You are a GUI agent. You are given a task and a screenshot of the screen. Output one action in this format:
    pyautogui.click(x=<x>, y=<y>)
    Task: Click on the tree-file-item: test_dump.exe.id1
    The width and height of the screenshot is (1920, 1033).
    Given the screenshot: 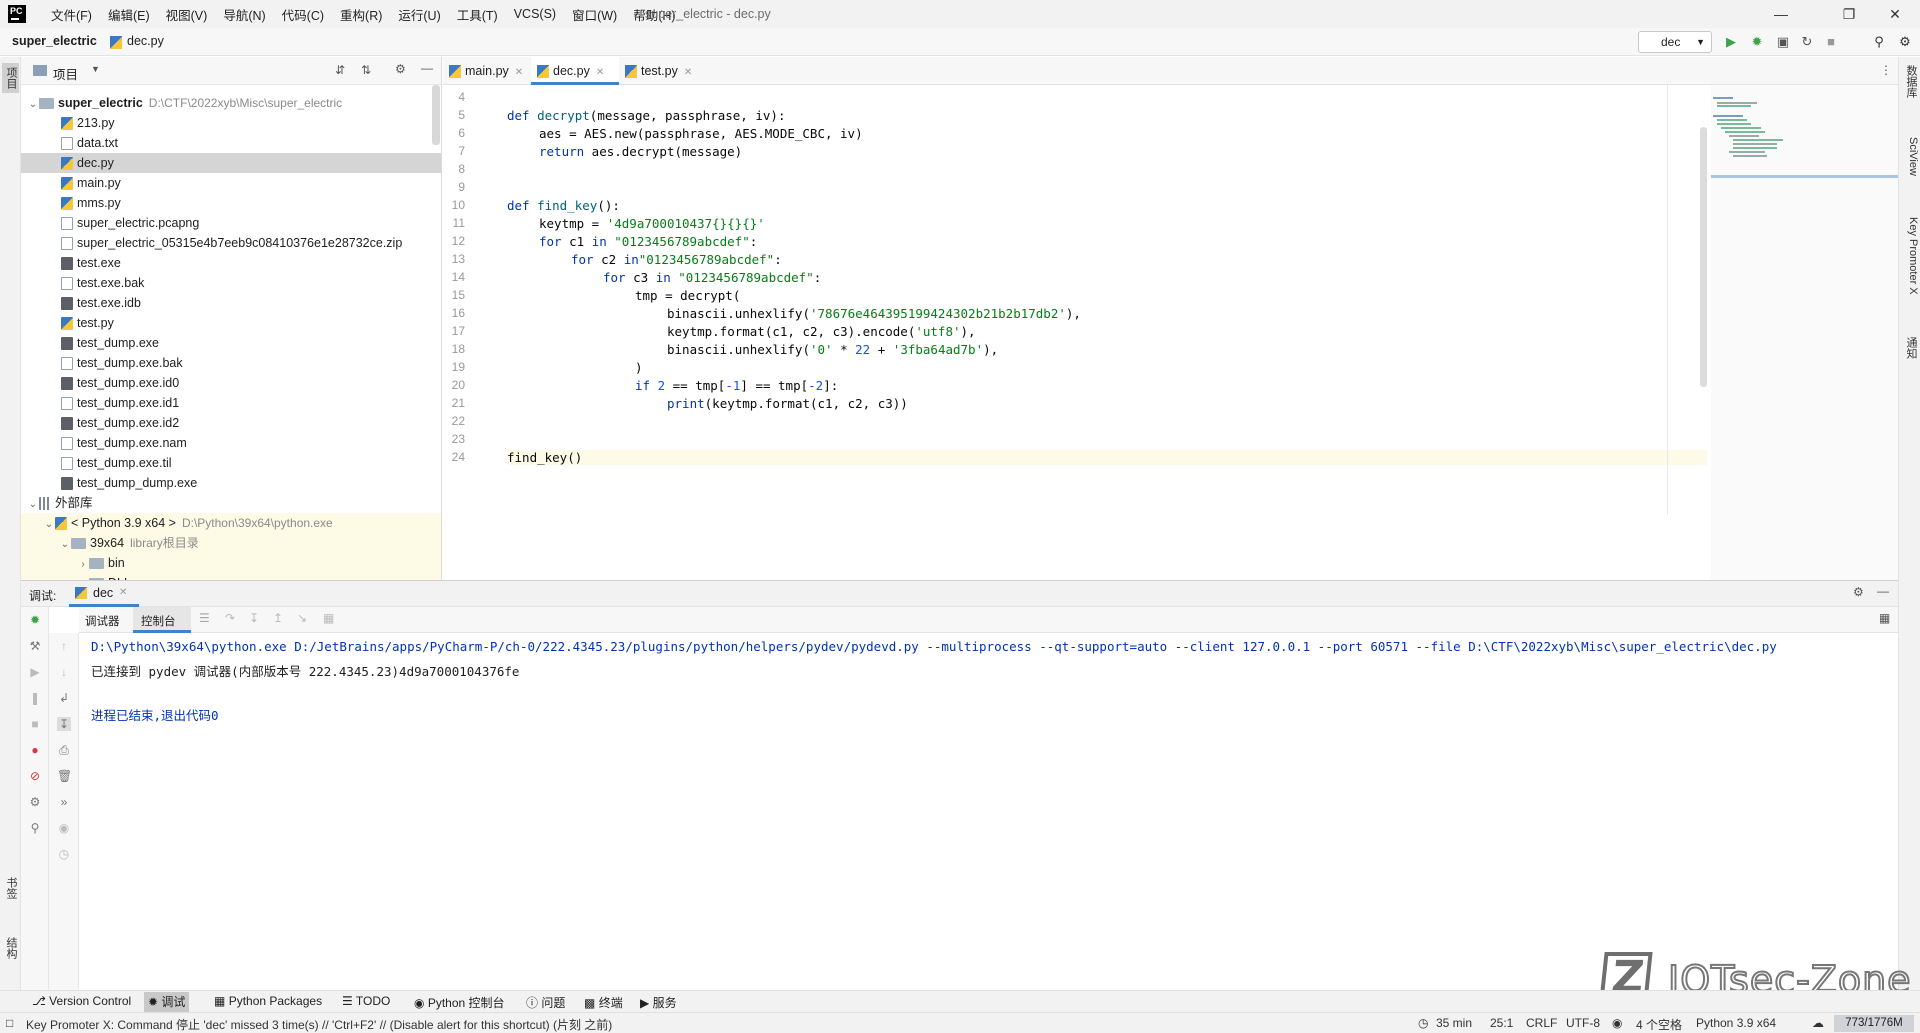 What is the action you would take?
    pyautogui.click(x=231, y=403)
    